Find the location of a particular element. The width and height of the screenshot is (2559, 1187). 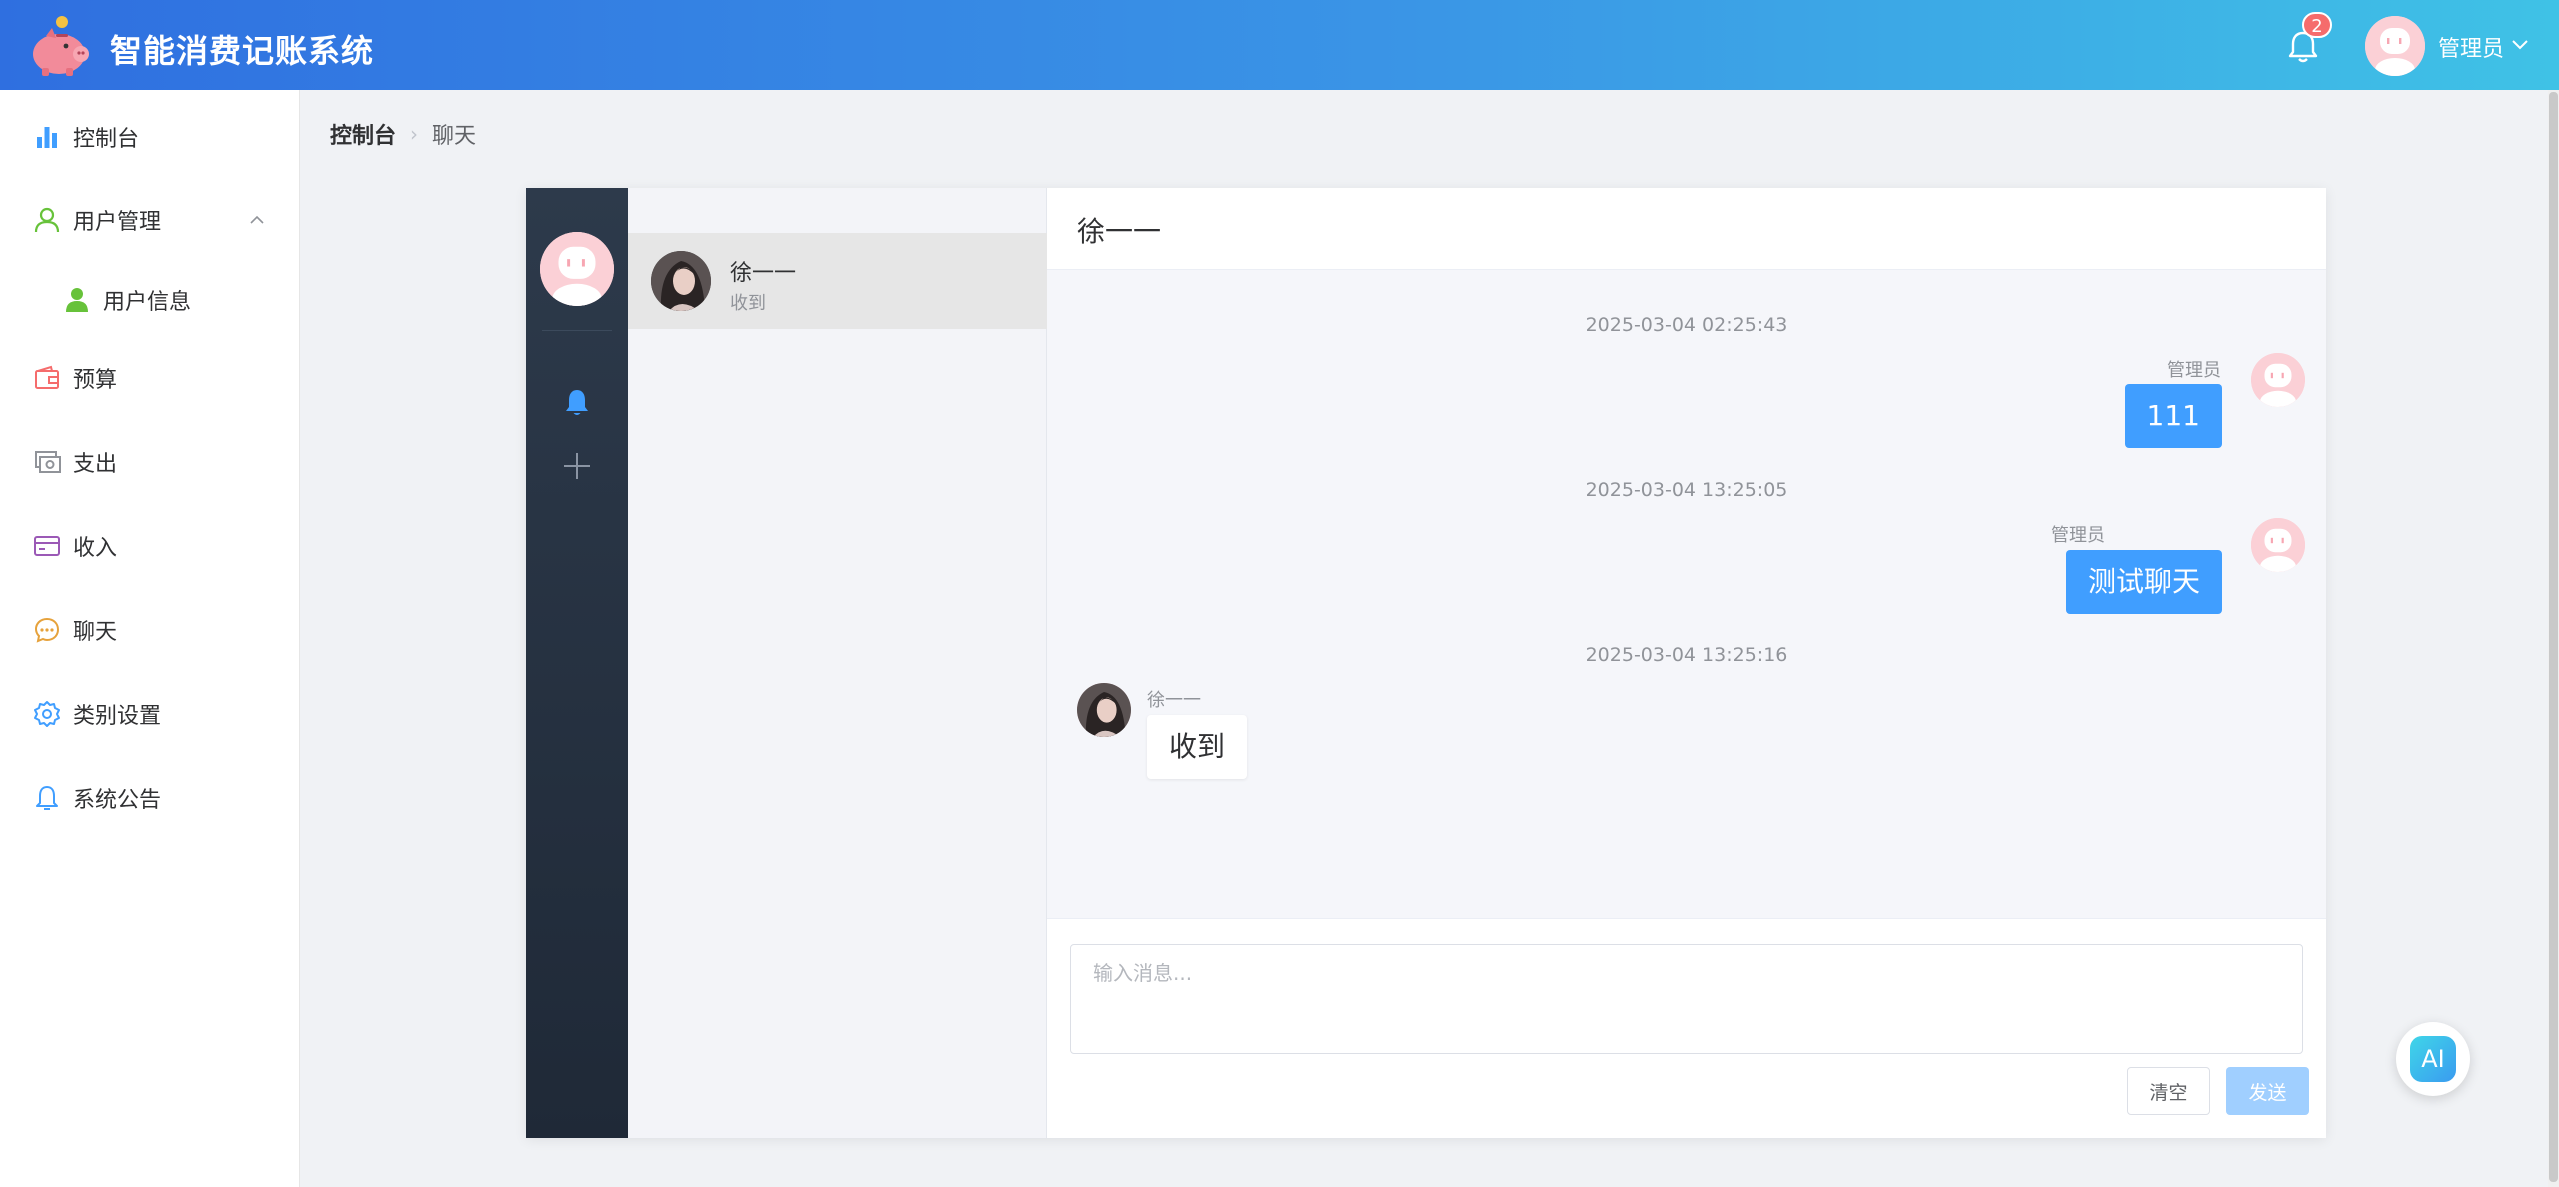

message-timestamp: 2025-03-04 13:25:16 is located at coordinates (1686, 655).